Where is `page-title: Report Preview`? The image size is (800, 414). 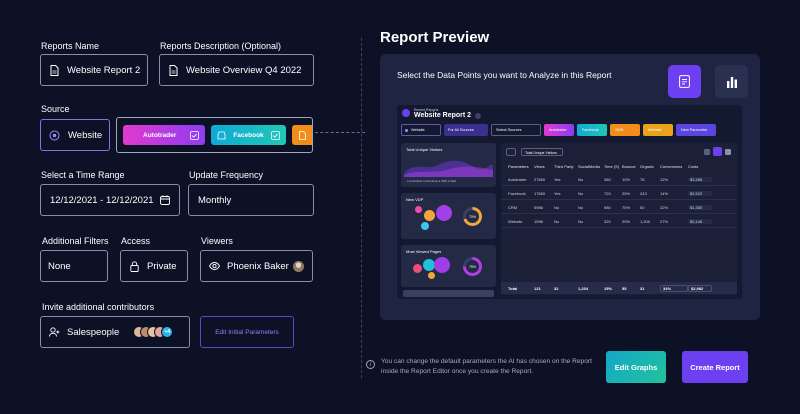
page-title: Report Preview is located at coordinates (435, 37).